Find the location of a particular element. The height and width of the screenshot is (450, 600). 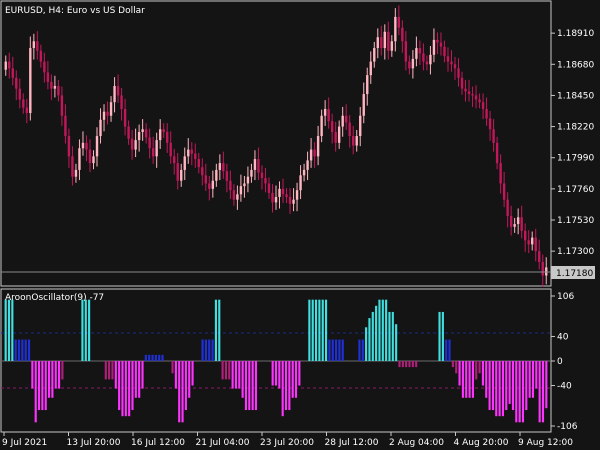

indicator-tick-label: 40 is located at coordinates (563, 337).